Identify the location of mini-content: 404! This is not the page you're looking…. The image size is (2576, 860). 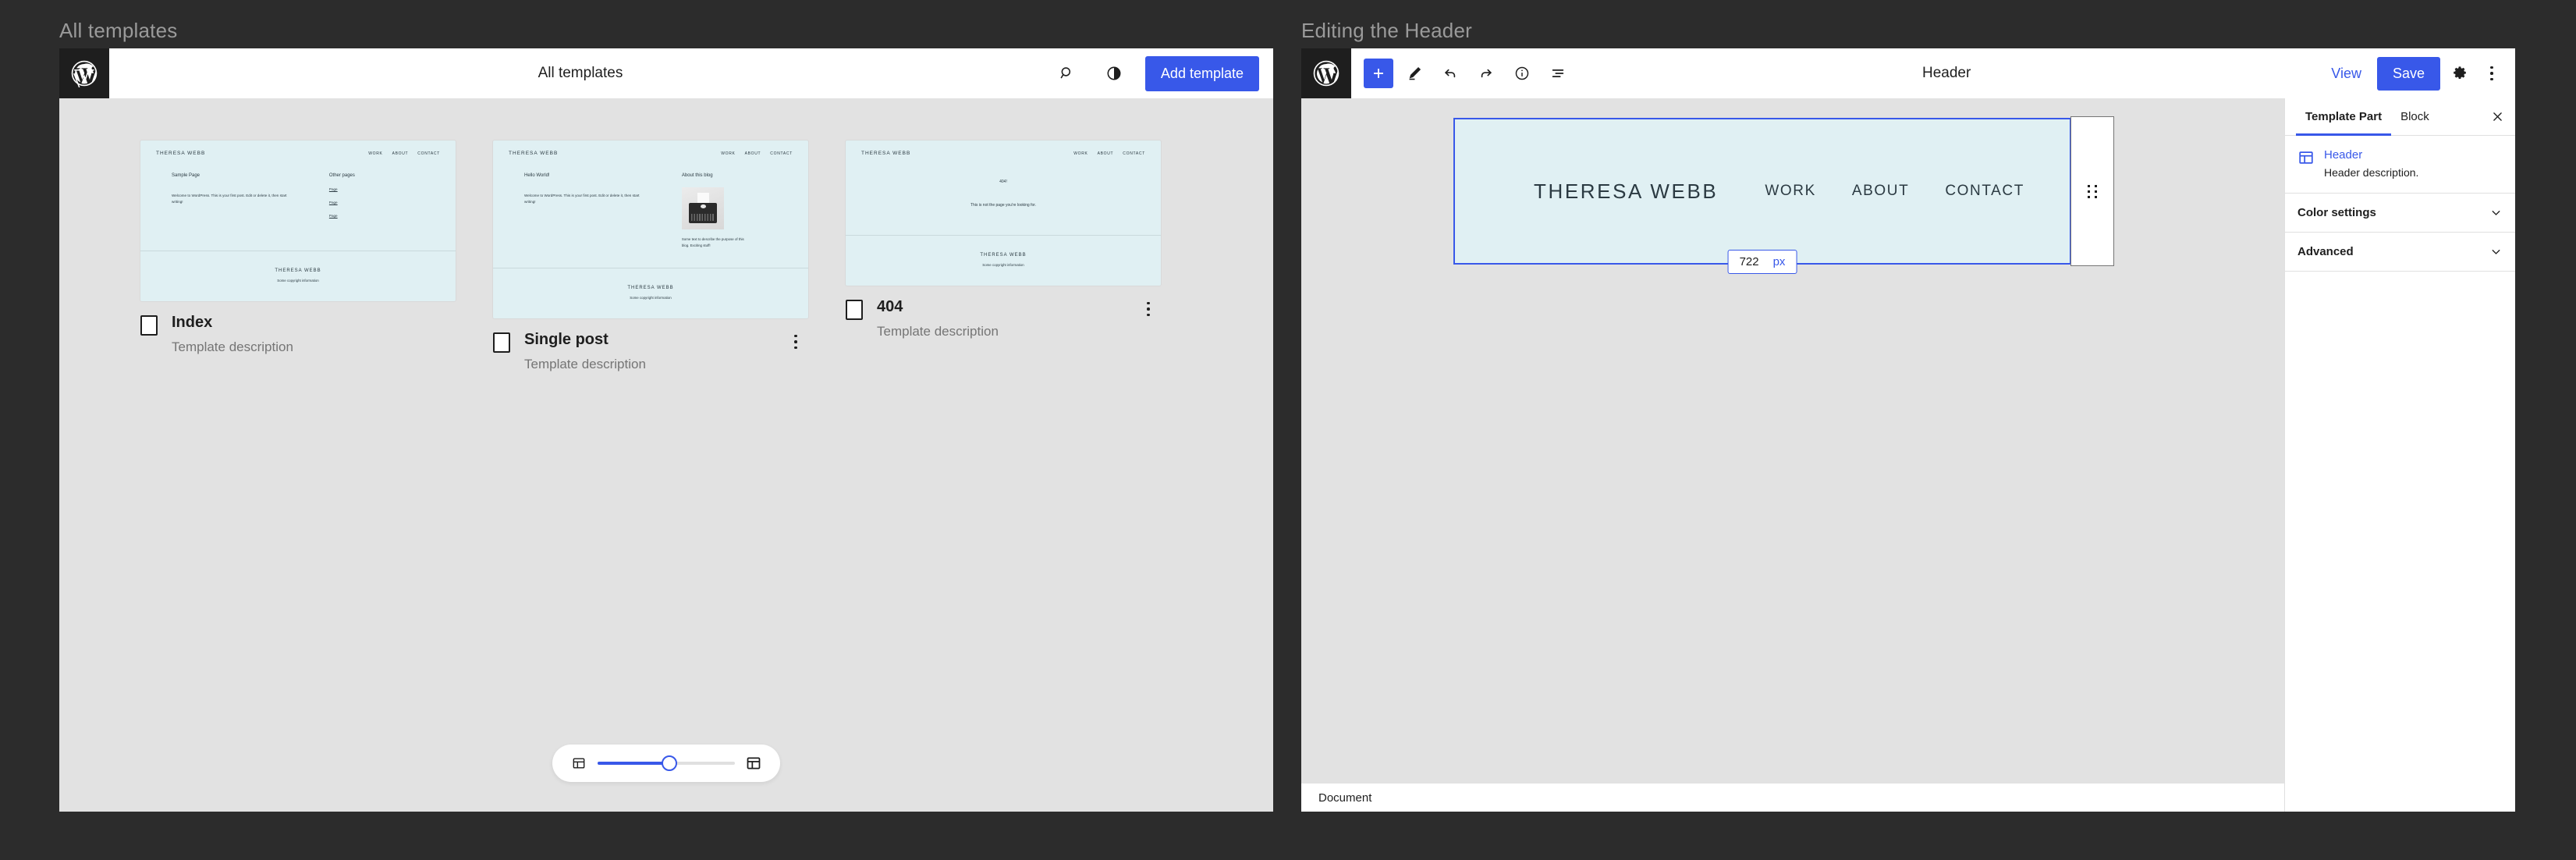
(1003, 195).